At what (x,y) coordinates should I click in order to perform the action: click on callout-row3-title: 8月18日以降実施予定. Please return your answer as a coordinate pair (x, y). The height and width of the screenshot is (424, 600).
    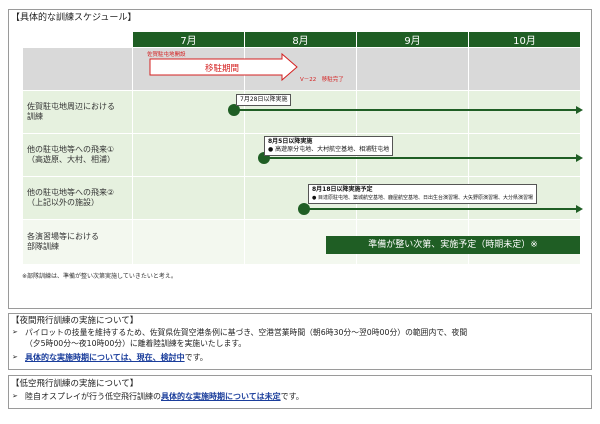
    Looking at the image, I should click on (342, 189).